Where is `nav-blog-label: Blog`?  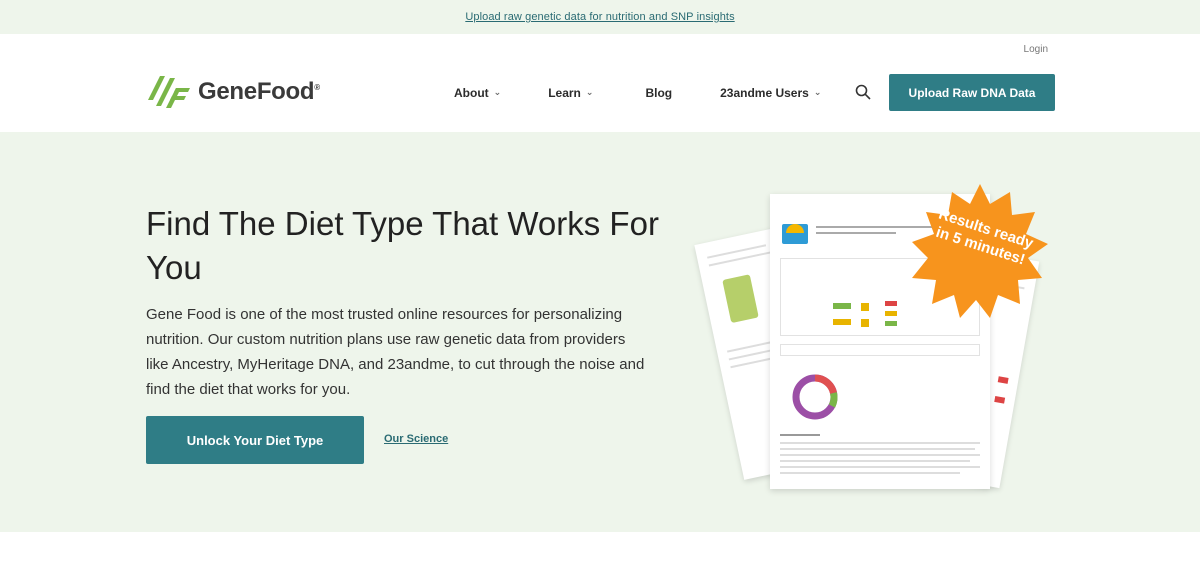
nav-blog-label: Blog is located at coordinates (659, 93).